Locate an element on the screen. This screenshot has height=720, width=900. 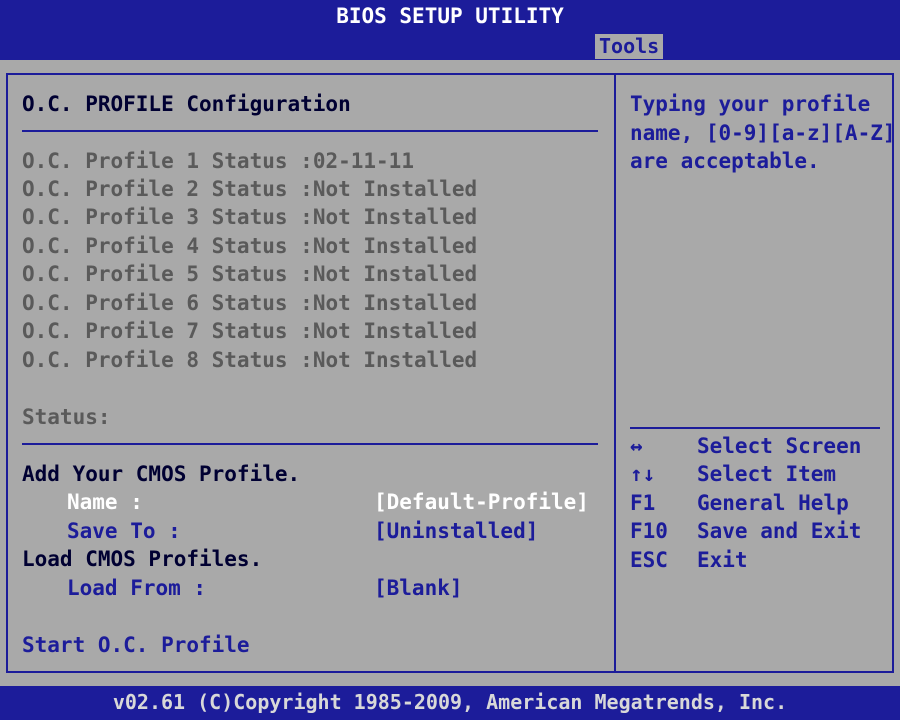
profile-status-row: O.C. Profile 8 Status :Not Installed is located at coordinates (249, 360).